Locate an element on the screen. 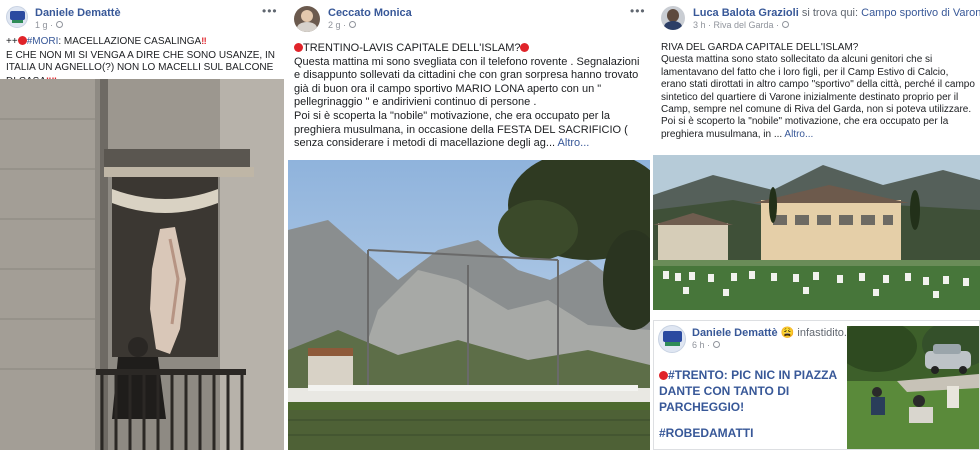  author-name: Daniele Demattè is located at coordinates (78, 13).